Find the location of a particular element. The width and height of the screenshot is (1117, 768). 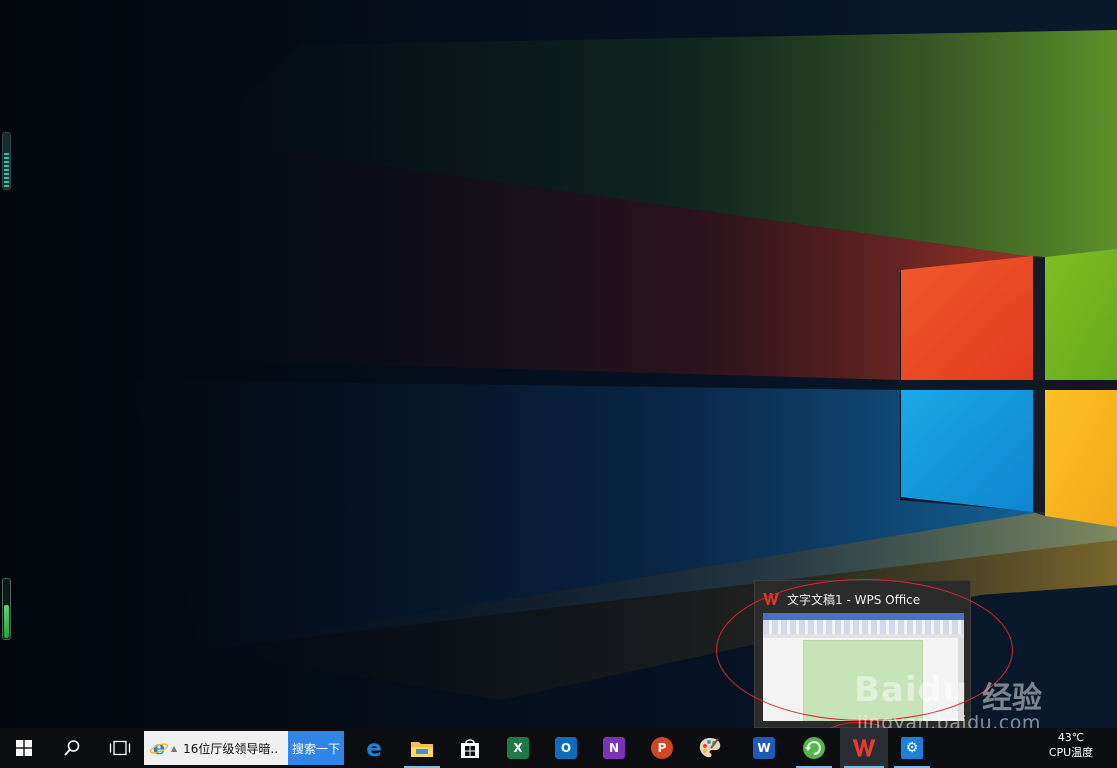

taskbar-settings: ⚙ is located at coordinates (912, 748).